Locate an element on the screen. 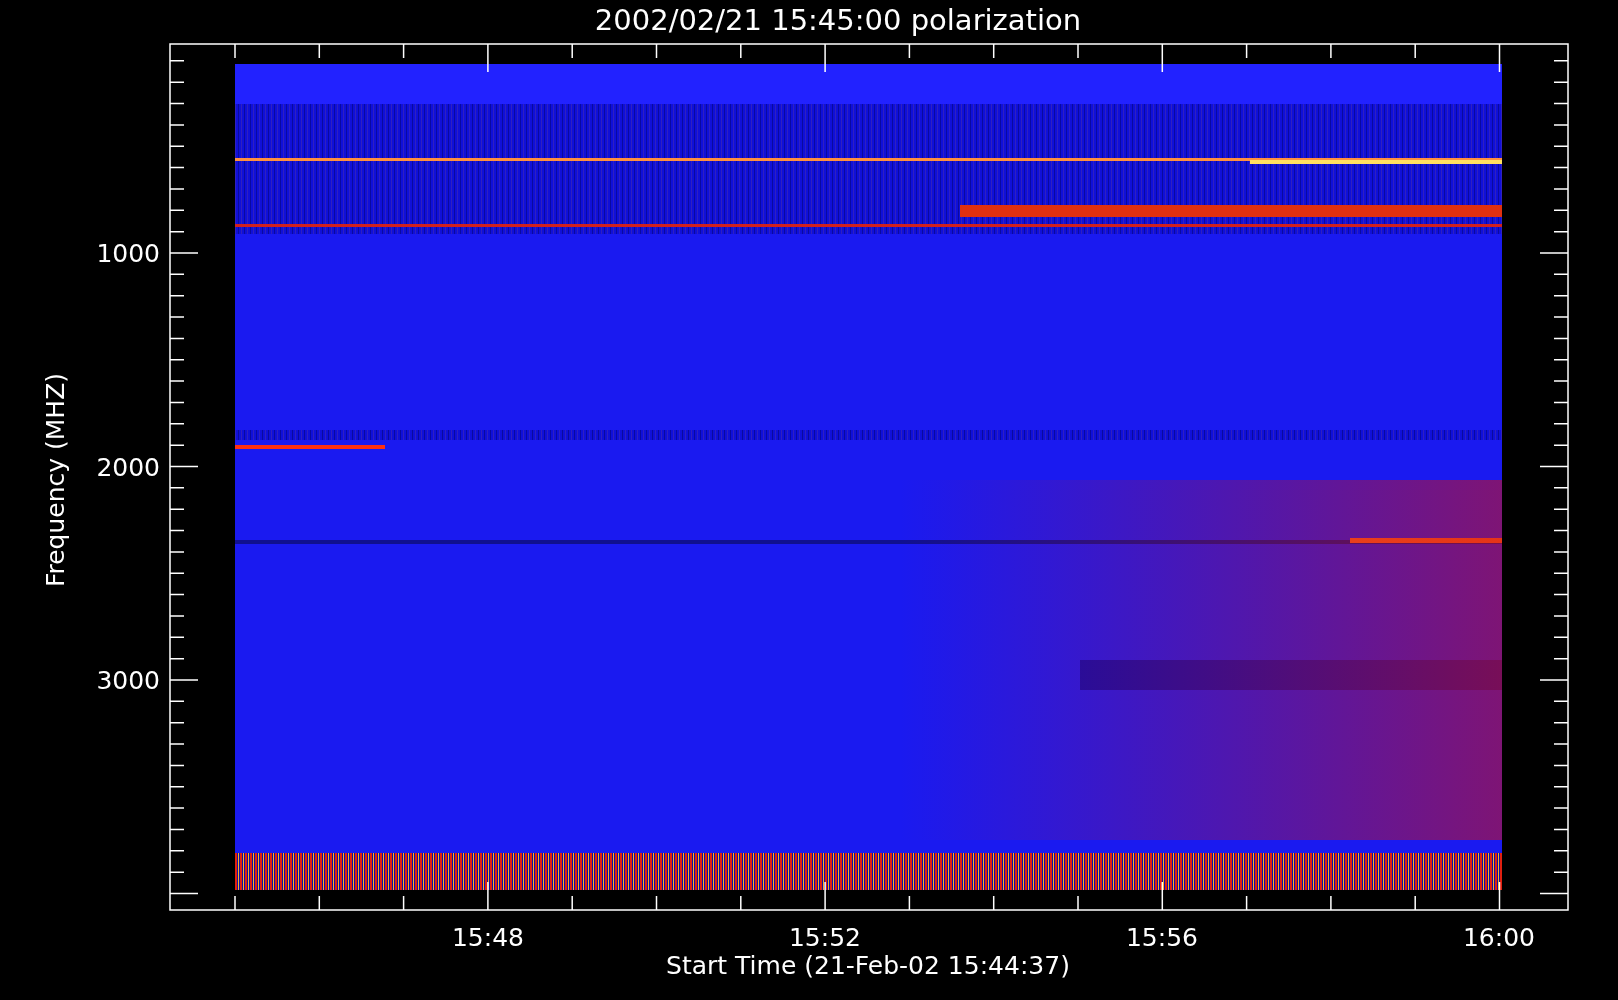  x-tick-label: 16:00 is located at coordinates (1499, 937).